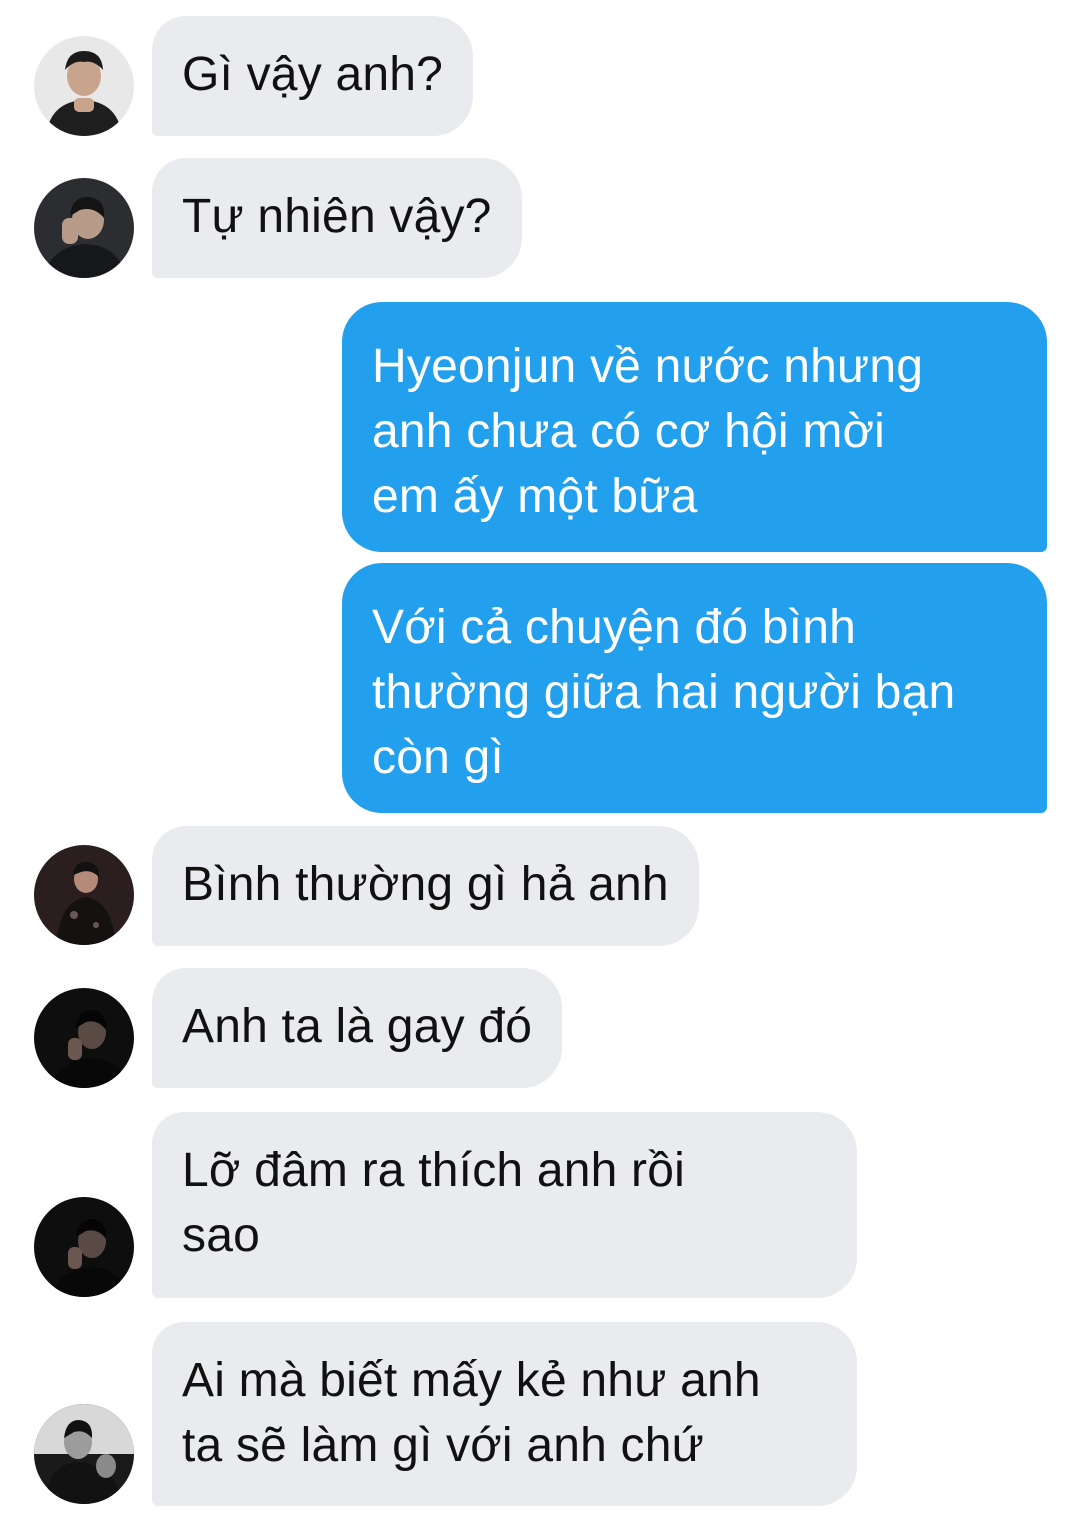 The height and width of the screenshot is (1525, 1080). I want to click on message-text: Gì vậy anh?, so click(313, 74).